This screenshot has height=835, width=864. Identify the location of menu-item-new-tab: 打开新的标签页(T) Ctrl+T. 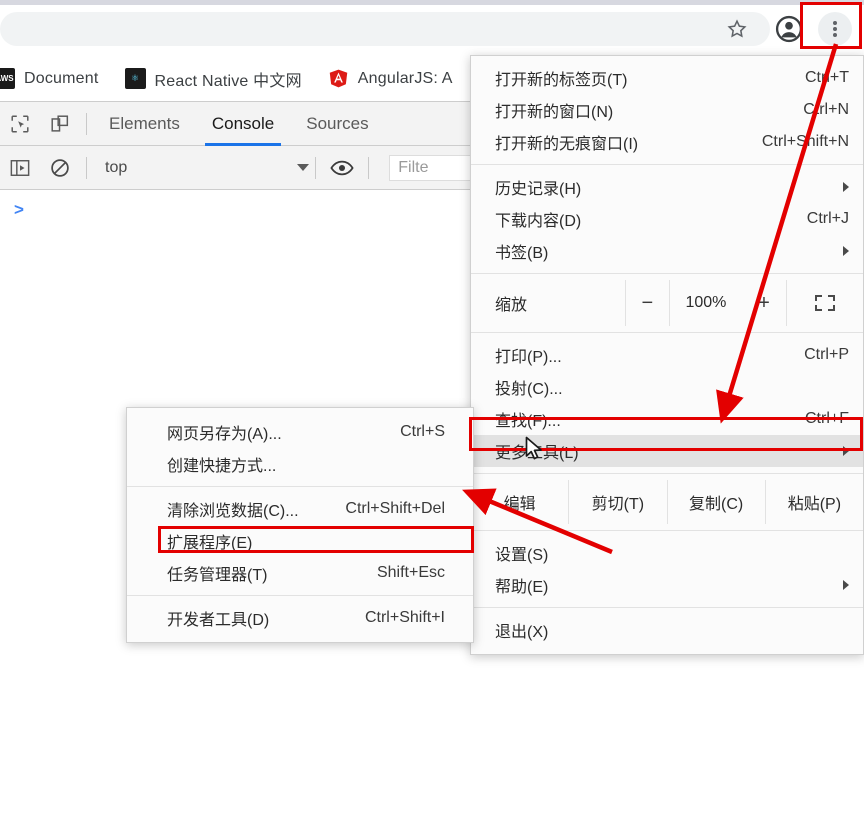
(667, 78).